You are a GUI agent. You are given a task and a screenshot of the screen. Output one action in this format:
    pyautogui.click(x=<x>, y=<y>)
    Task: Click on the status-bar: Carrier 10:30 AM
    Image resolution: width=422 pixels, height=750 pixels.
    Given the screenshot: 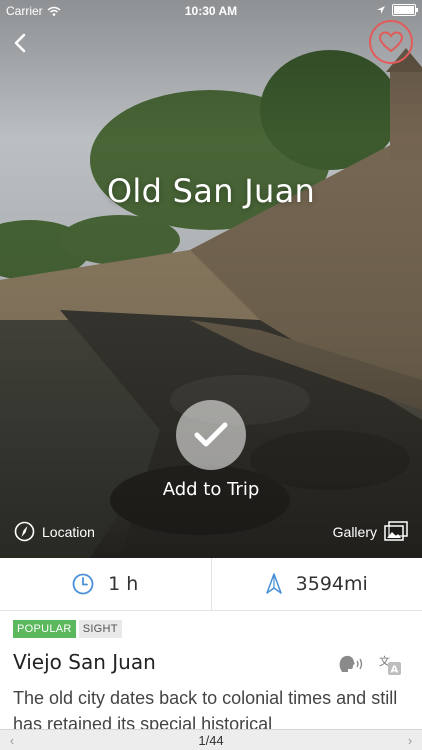 What is the action you would take?
    pyautogui.click(x=211, y=11)
    